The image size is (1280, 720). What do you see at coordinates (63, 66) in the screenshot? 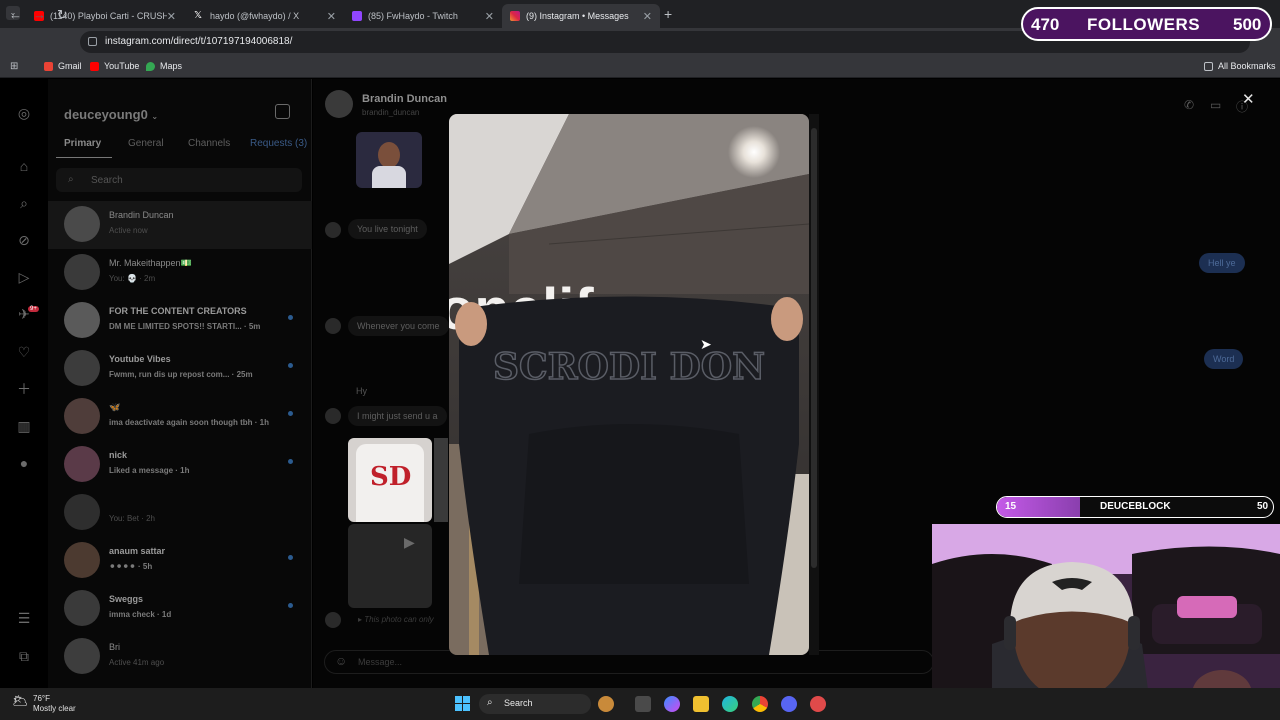
I see `bookmark-gmail: Gmail` at bounding box center [63, 66].